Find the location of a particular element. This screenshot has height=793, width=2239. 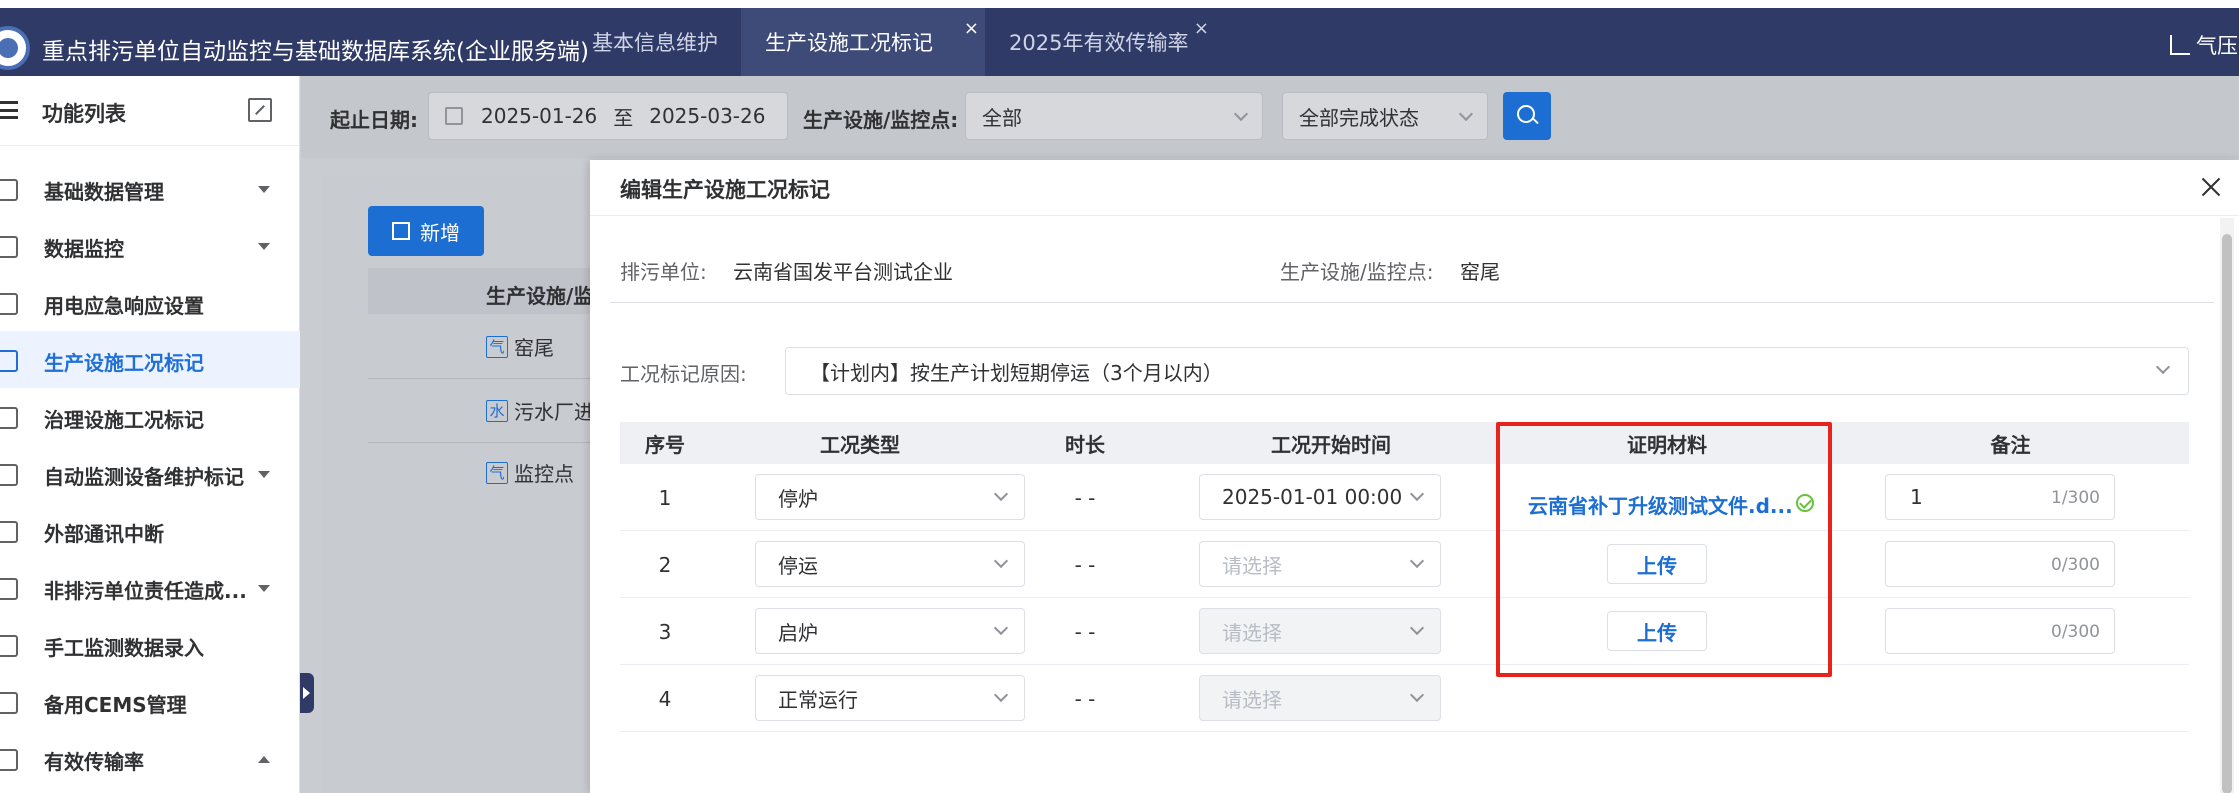

condition-type-select: 正常运行 is located at coordinates (890, 698).